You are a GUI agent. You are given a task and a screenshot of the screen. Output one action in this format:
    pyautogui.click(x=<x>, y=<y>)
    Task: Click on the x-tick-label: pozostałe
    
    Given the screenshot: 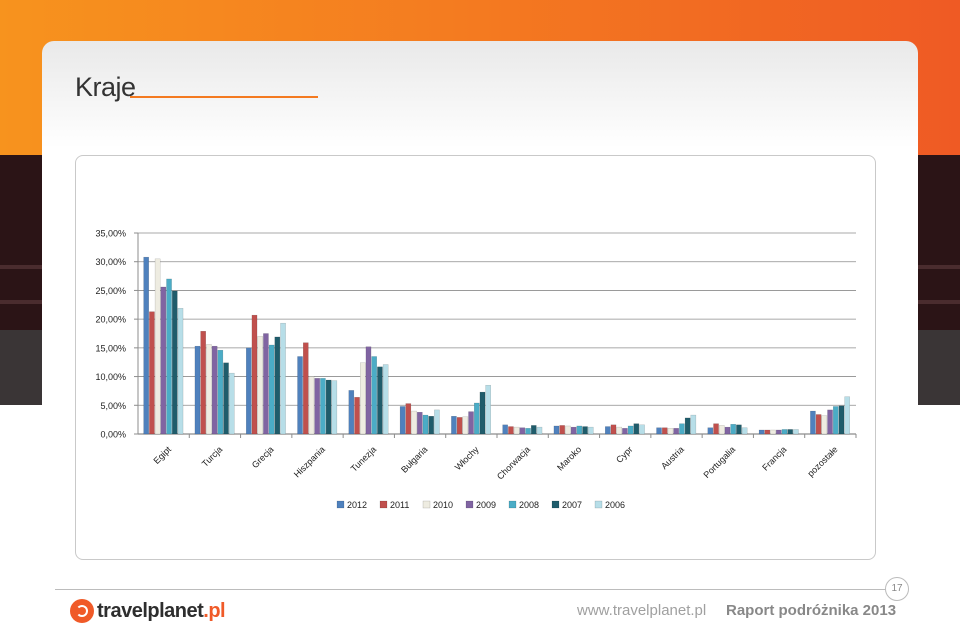 What is the action you would take?
    pyautogui.click(x=822, y=461)
    